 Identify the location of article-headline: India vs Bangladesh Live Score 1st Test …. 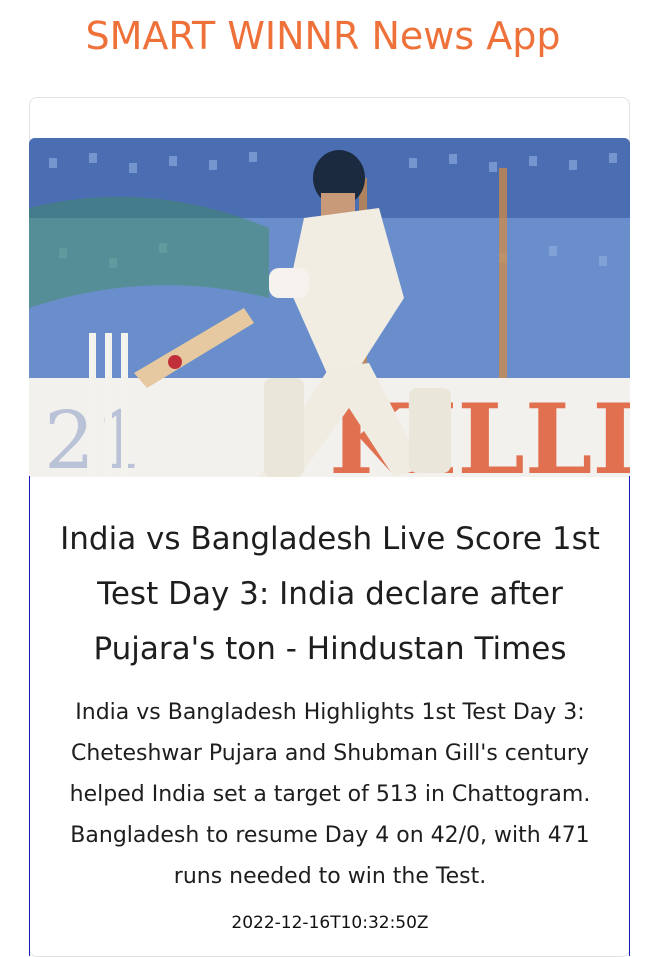
(330, 594).